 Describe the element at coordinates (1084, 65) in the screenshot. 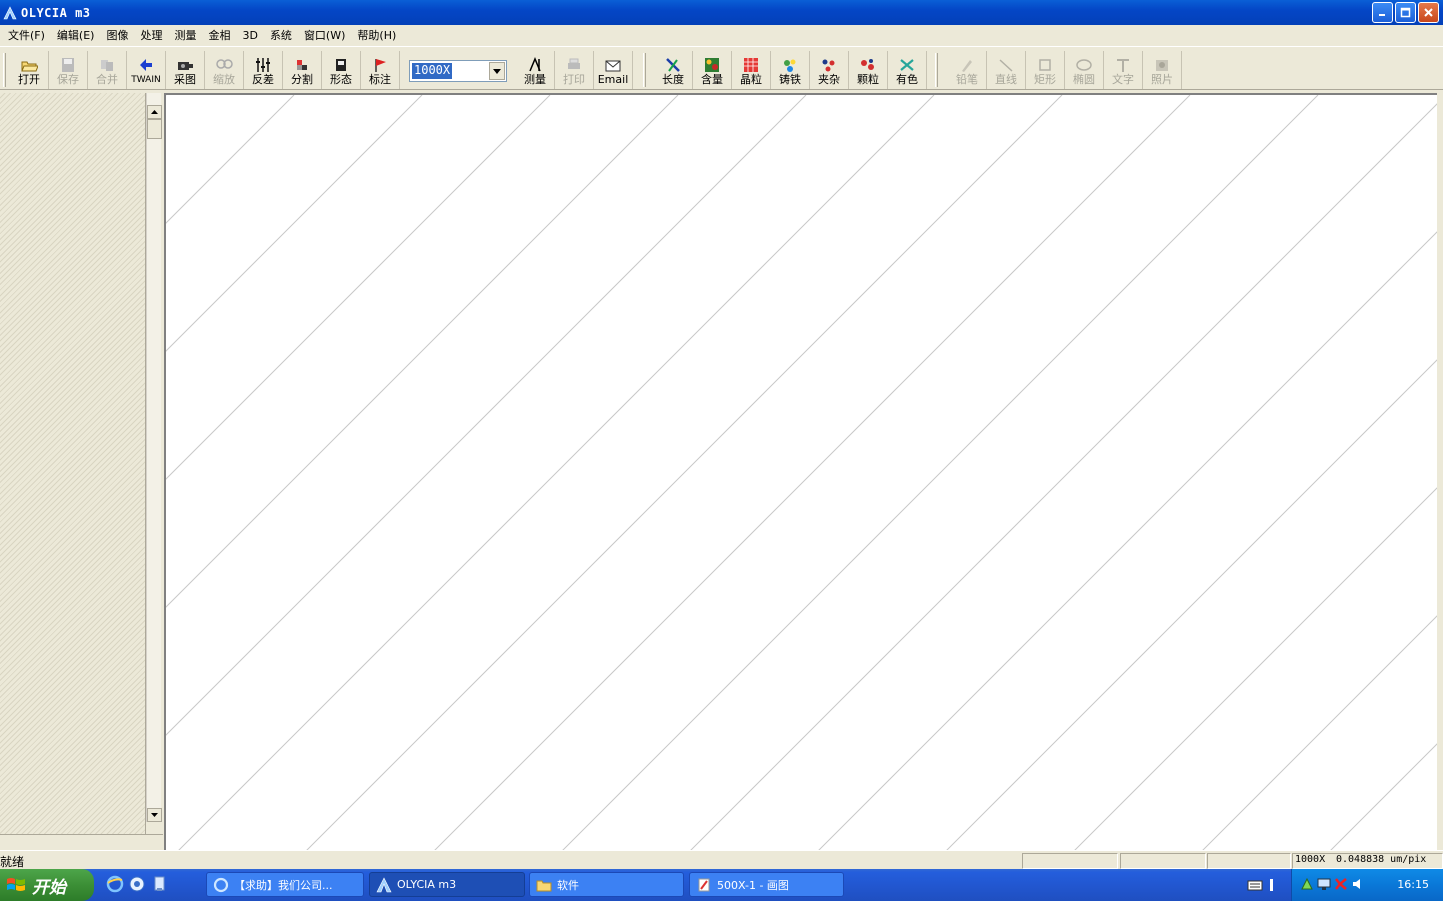

I see `ellipse-icon` at that location.